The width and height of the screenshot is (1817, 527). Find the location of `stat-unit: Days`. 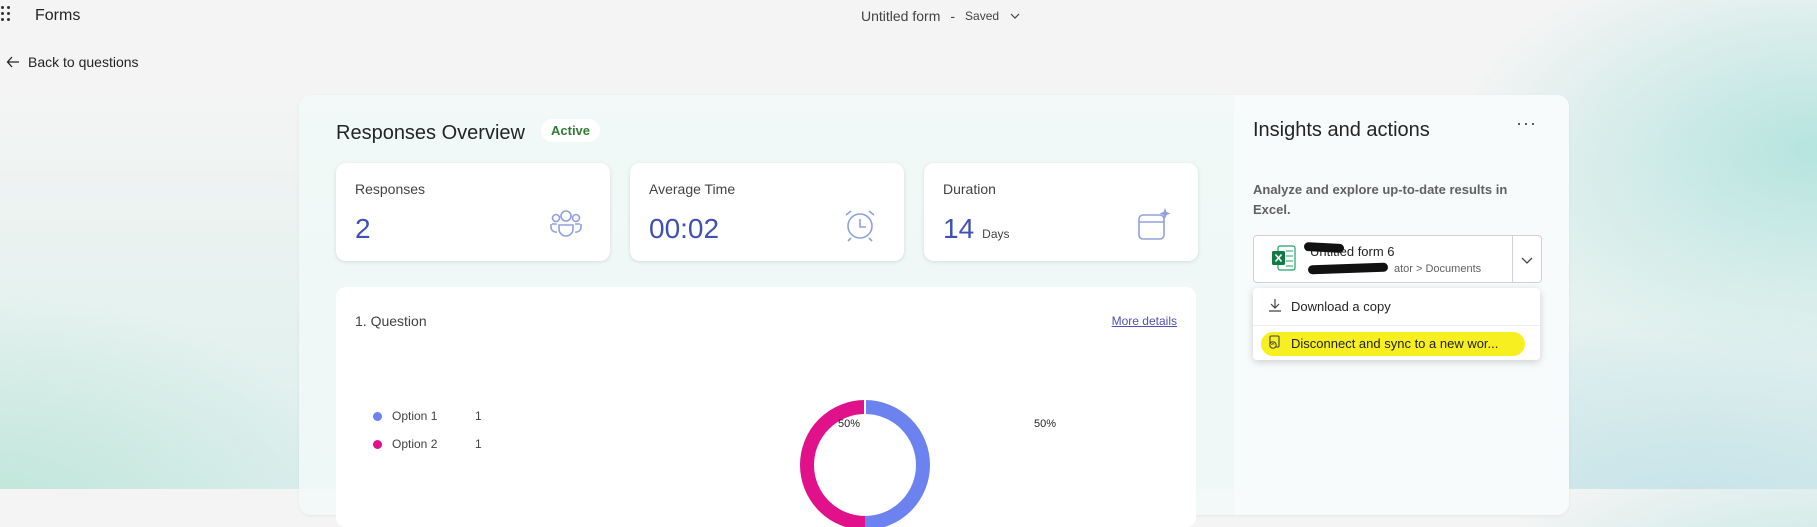

stat-unit: Days is located at coordinates (996, 234).